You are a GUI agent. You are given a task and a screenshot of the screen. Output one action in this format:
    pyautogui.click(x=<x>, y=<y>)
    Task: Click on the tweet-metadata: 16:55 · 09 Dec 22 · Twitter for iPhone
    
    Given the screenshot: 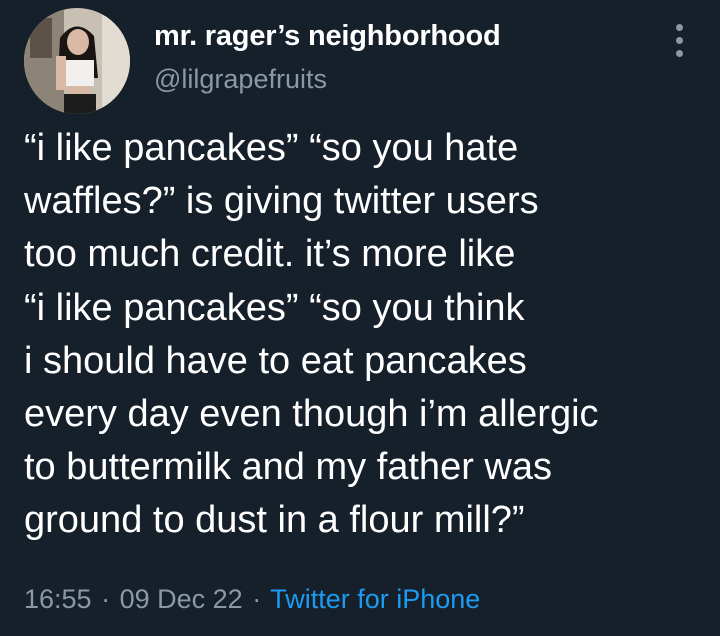 What is the action you would take?
    pyautogui.click(x=252, y=599)
    